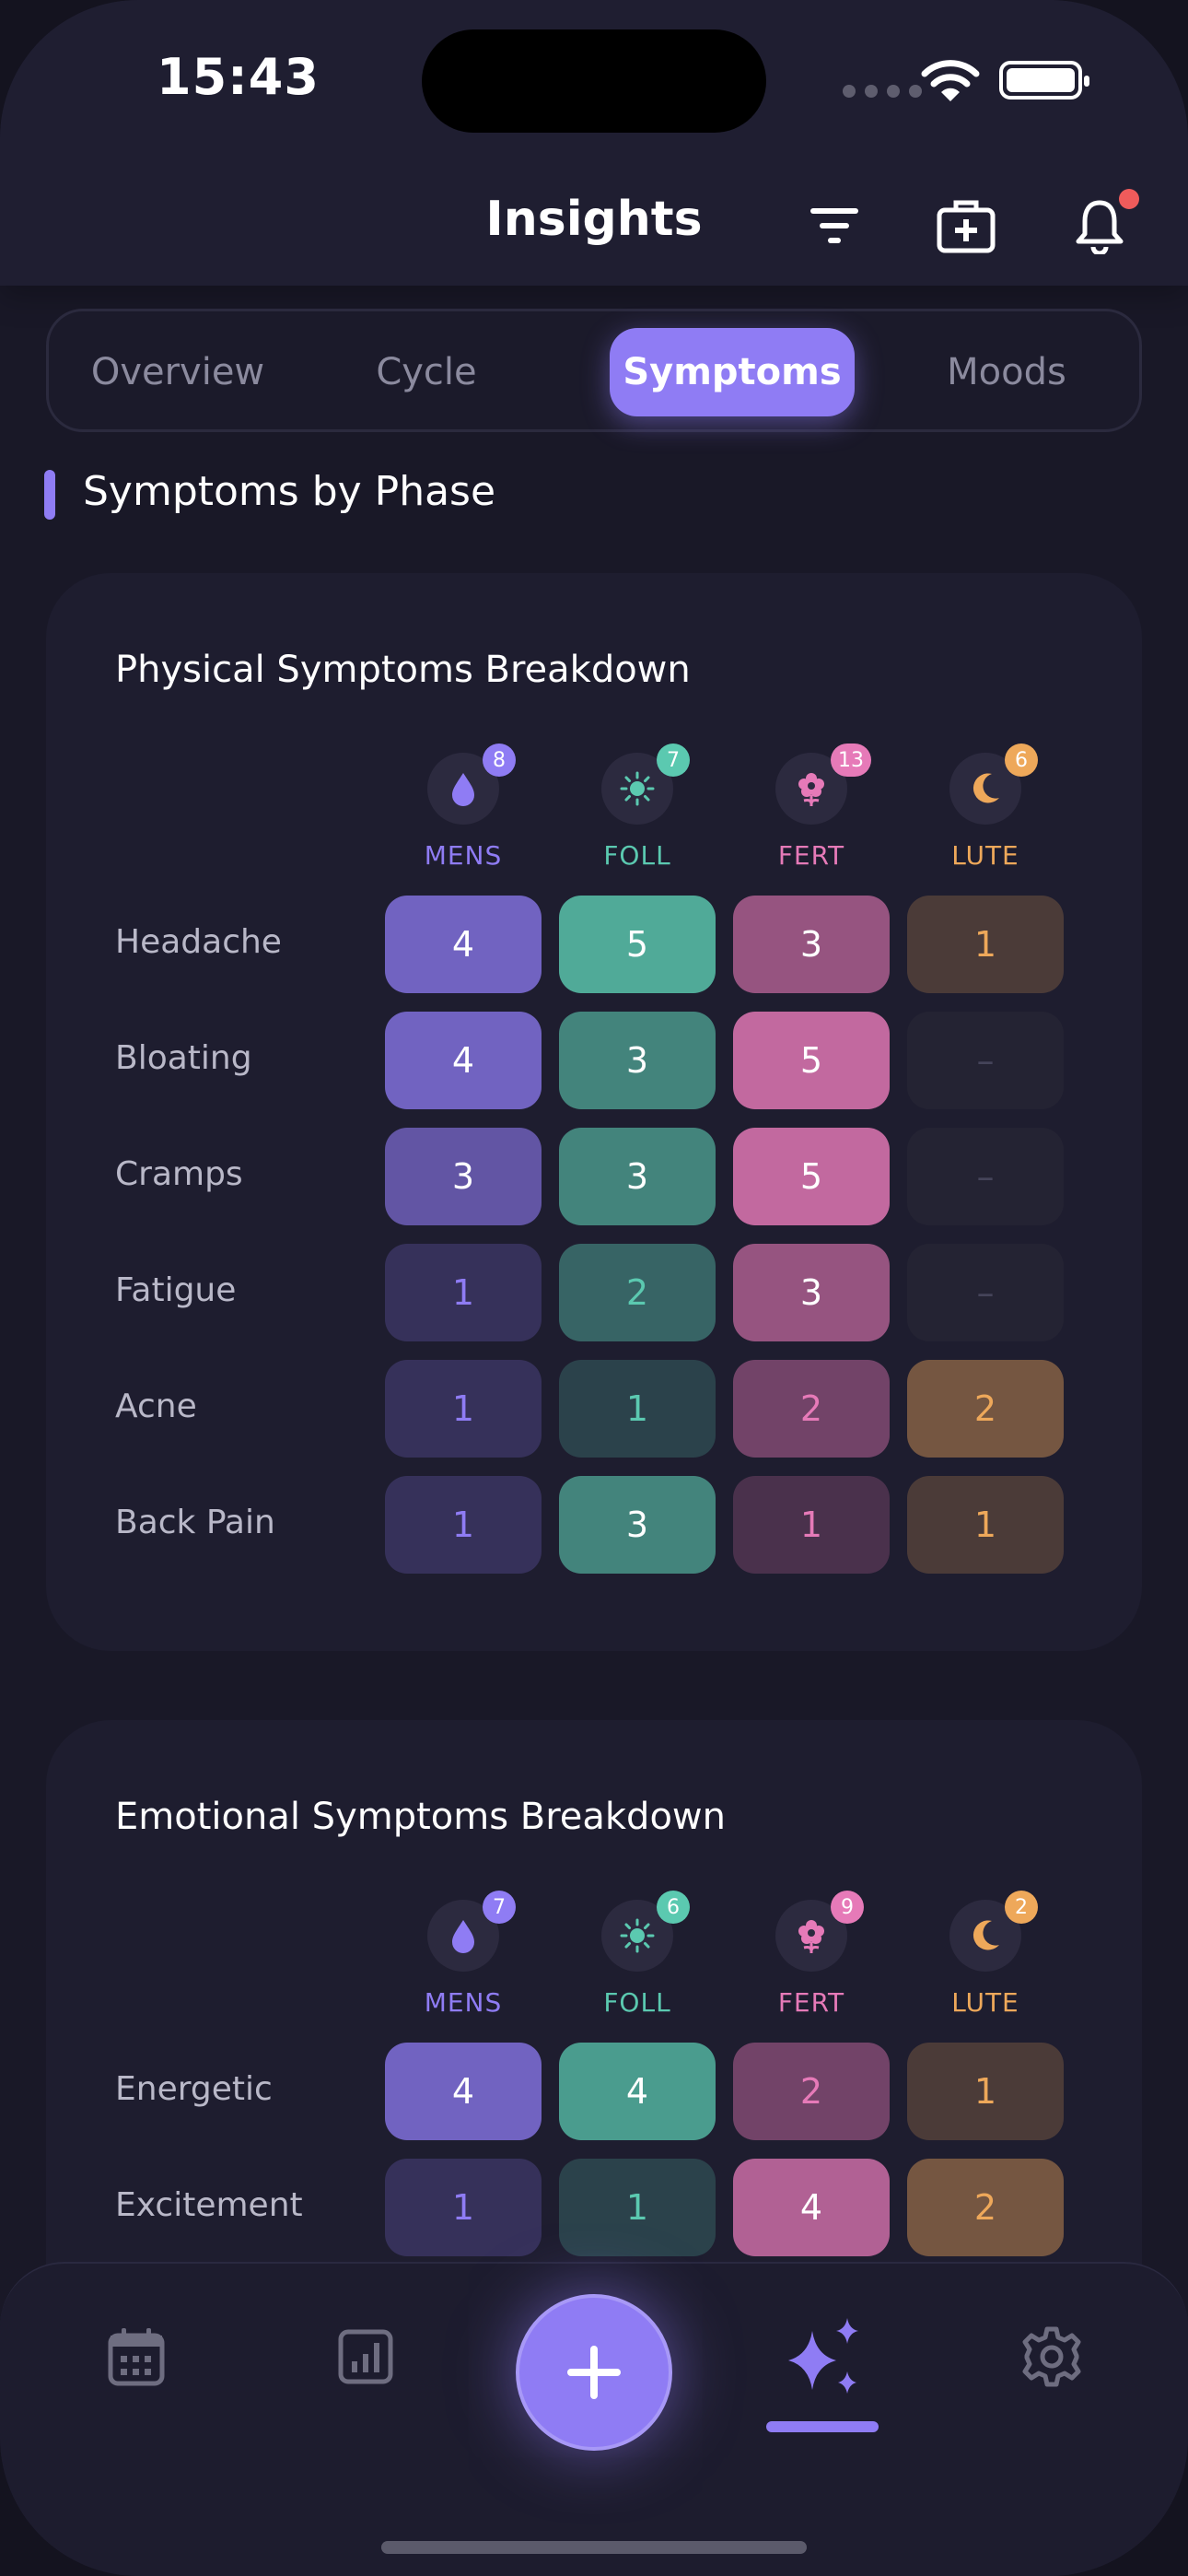 The height and width of the screenshot is (2576, 1188). I want to click on calendar-icon, so click(136, 2357).